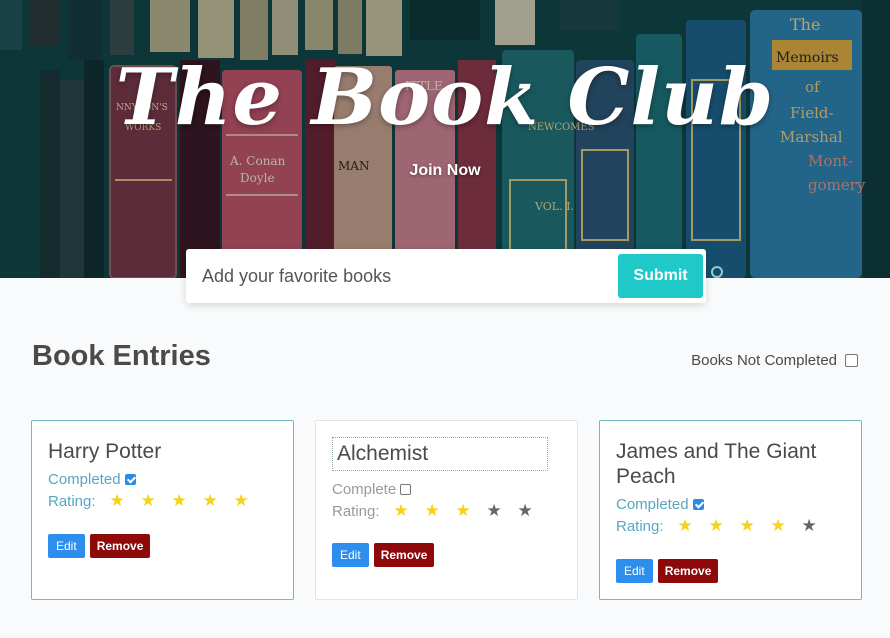 The image size is (890, 638). I want to click on add-book-form: Submit, so click(446, 276).